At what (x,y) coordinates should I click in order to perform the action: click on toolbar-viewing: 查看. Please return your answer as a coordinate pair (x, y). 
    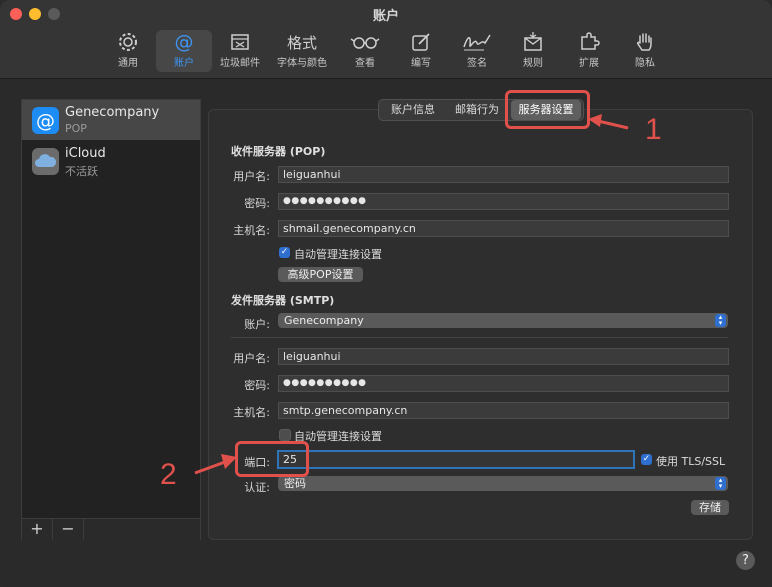
    Looking at the image, I should click on (365, 51).